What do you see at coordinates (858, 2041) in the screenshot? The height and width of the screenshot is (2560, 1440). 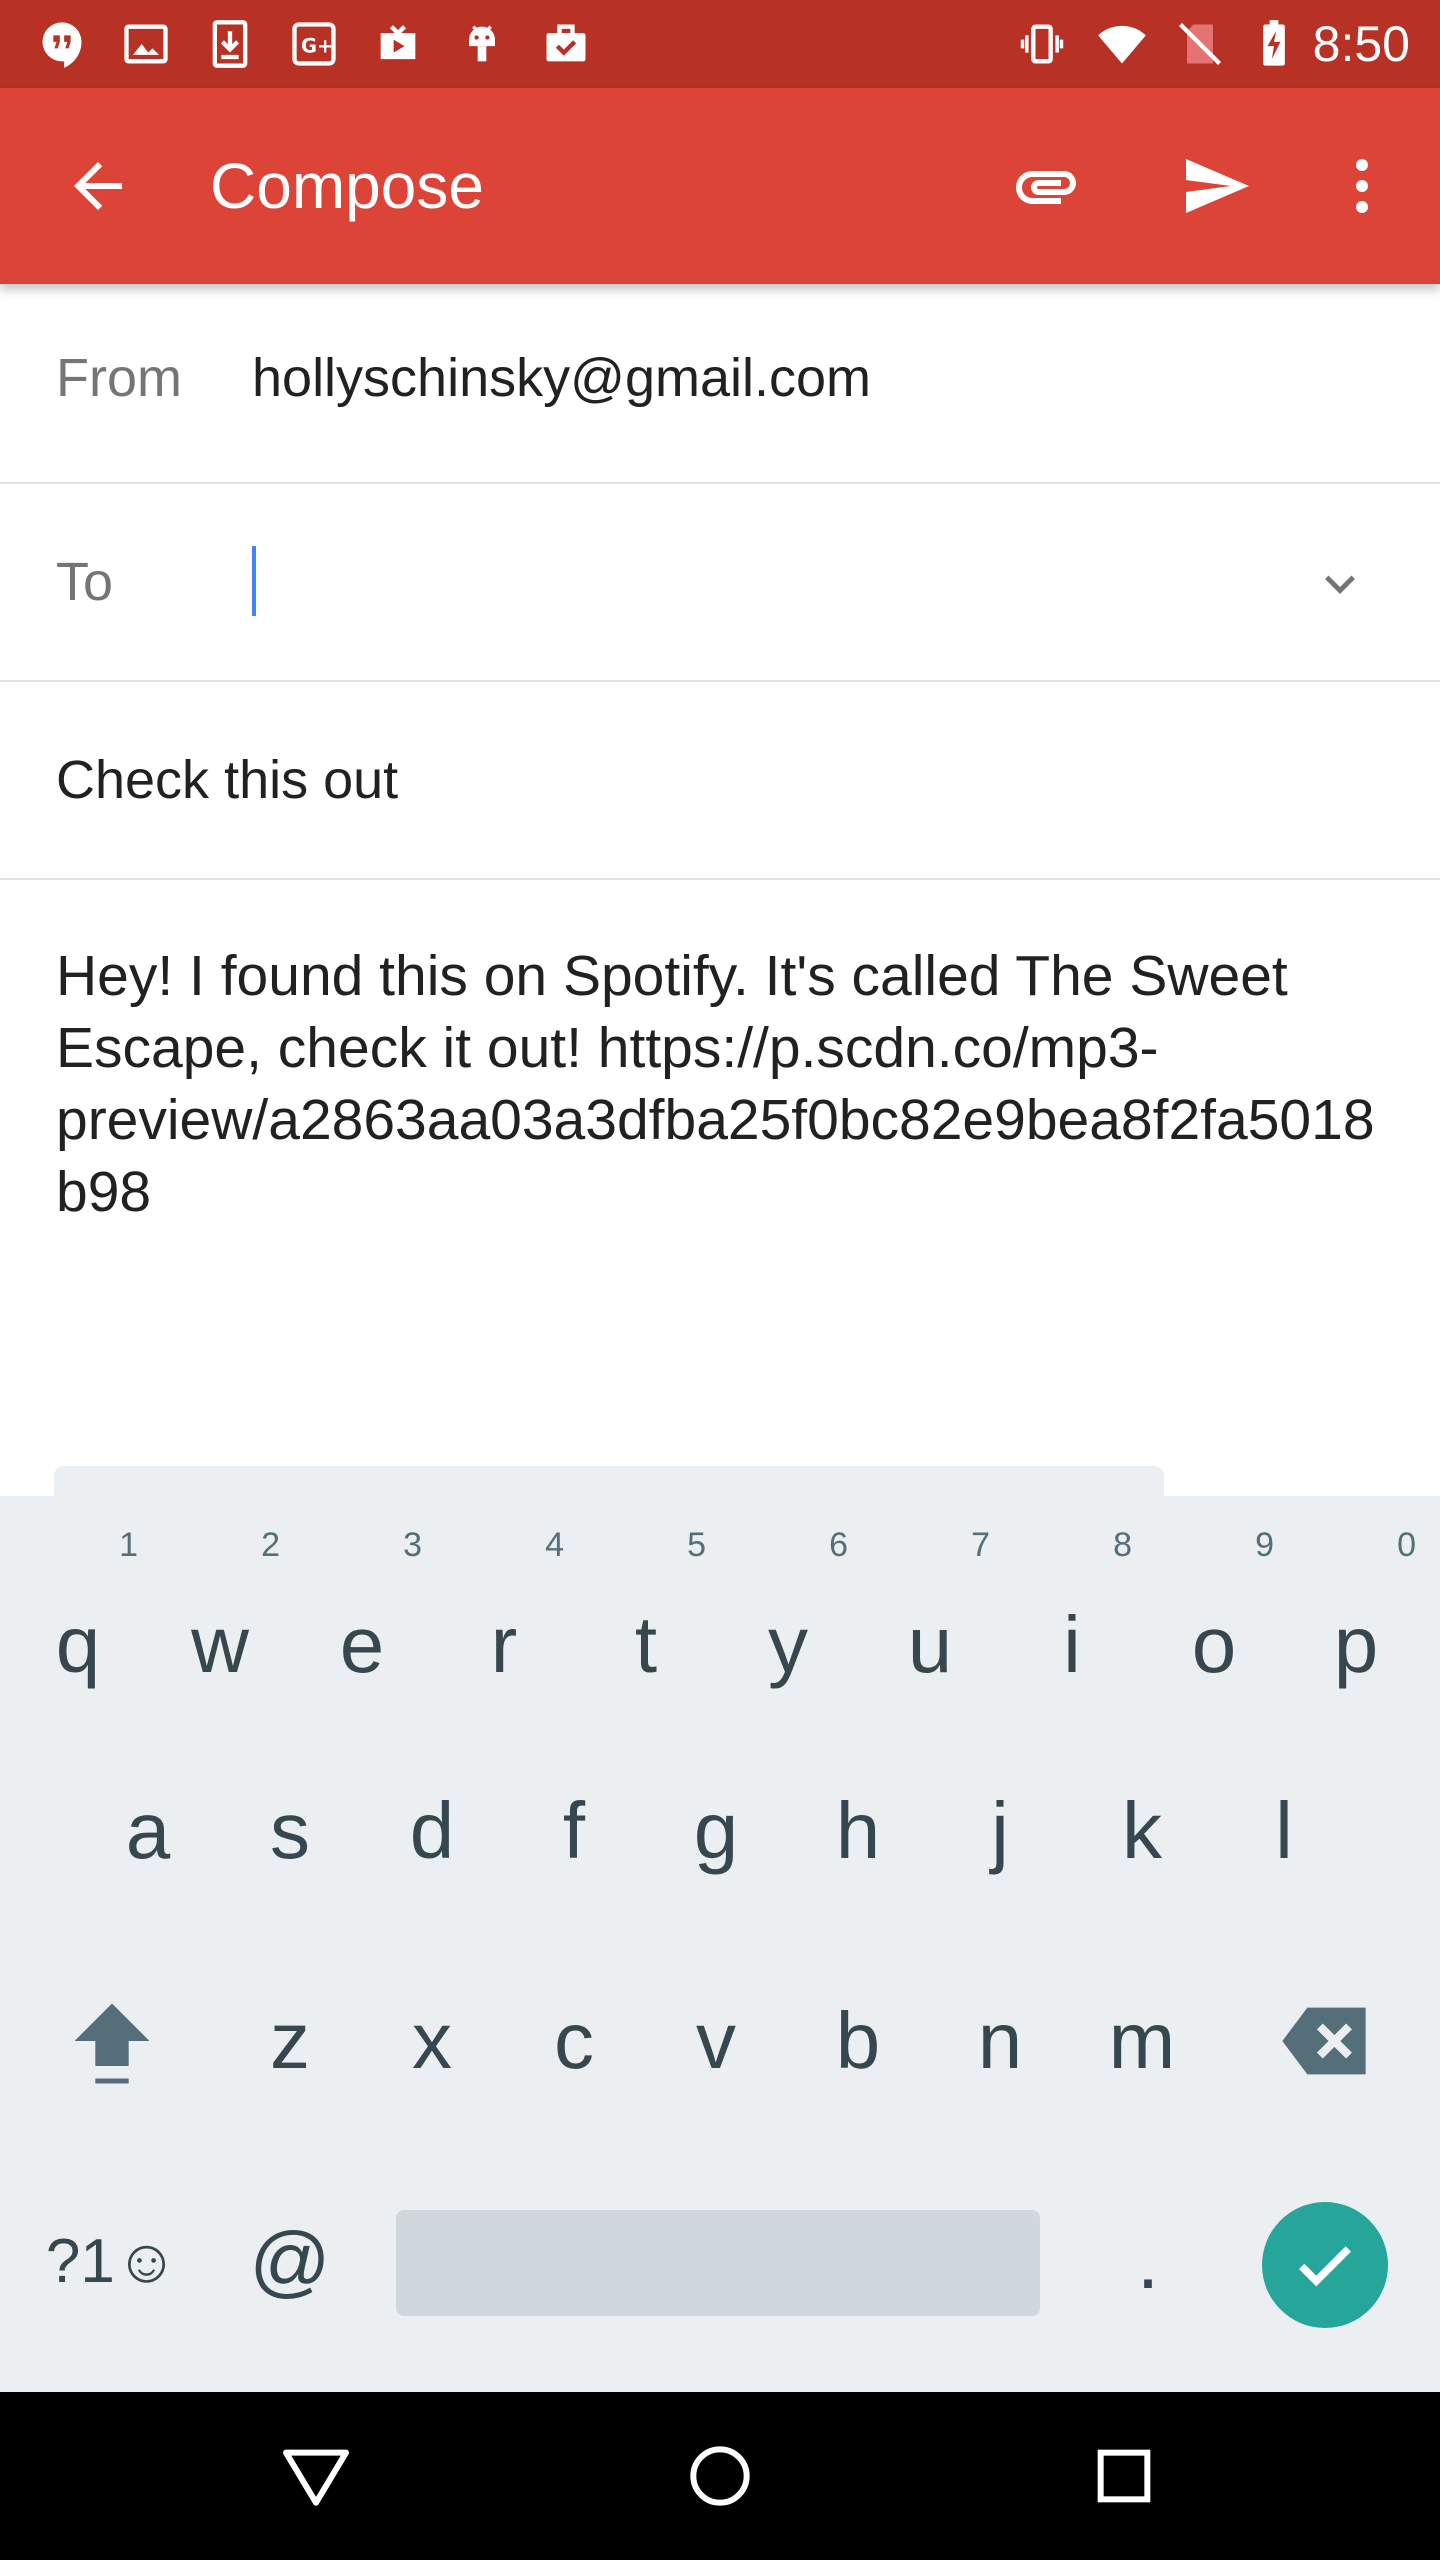 I see `key-b: b` at bounding box center [858, 2041].